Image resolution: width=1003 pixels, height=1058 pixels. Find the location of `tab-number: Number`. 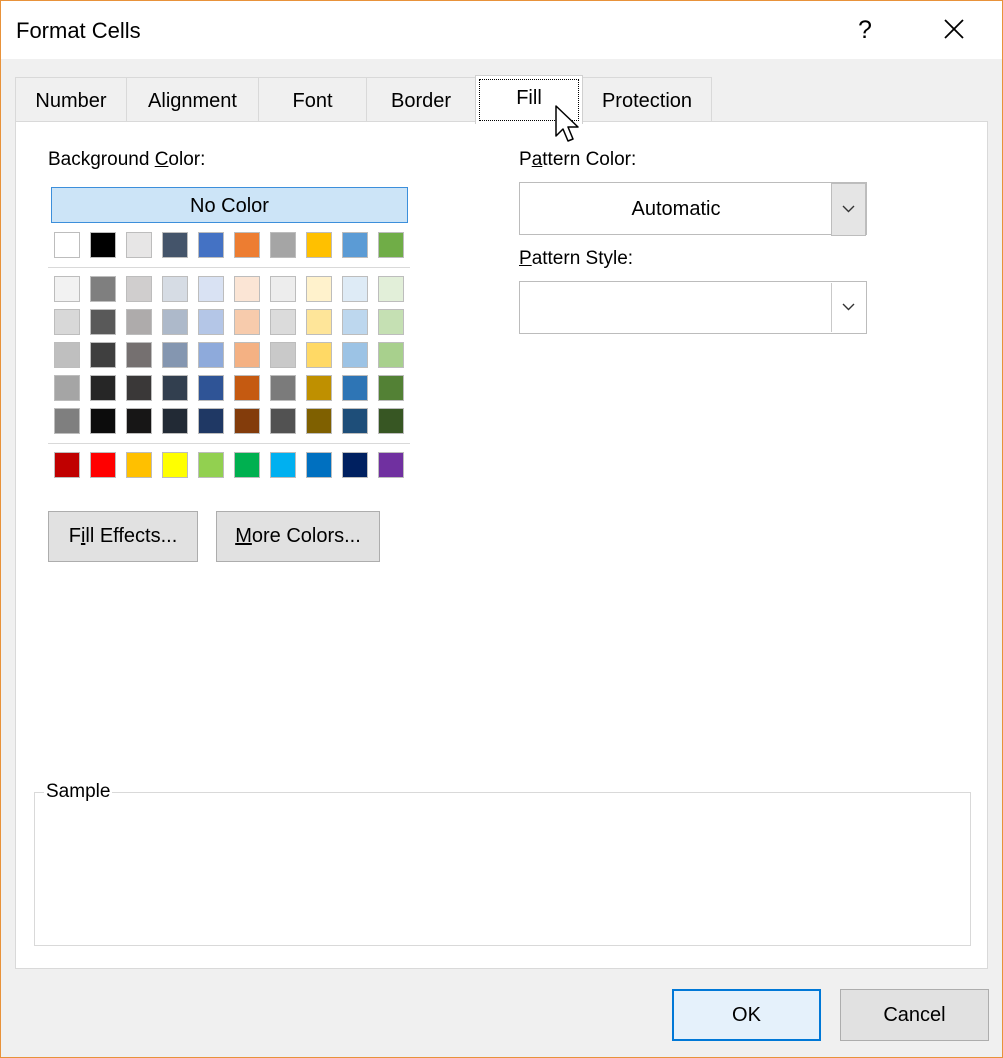

tab-number: Number is located at coordinates (71, 99).